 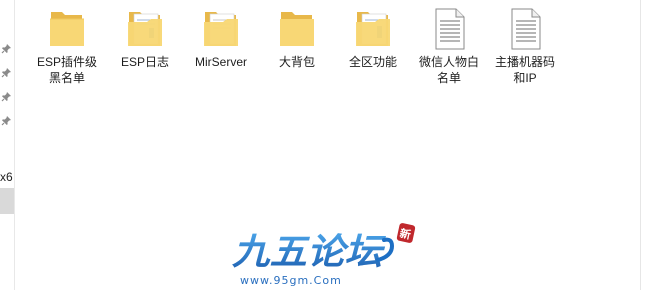 What do you see at coordinates (640, 145) in the screenshot?
I see `scrollbar-track-edge` at bounding box center [640, 145].